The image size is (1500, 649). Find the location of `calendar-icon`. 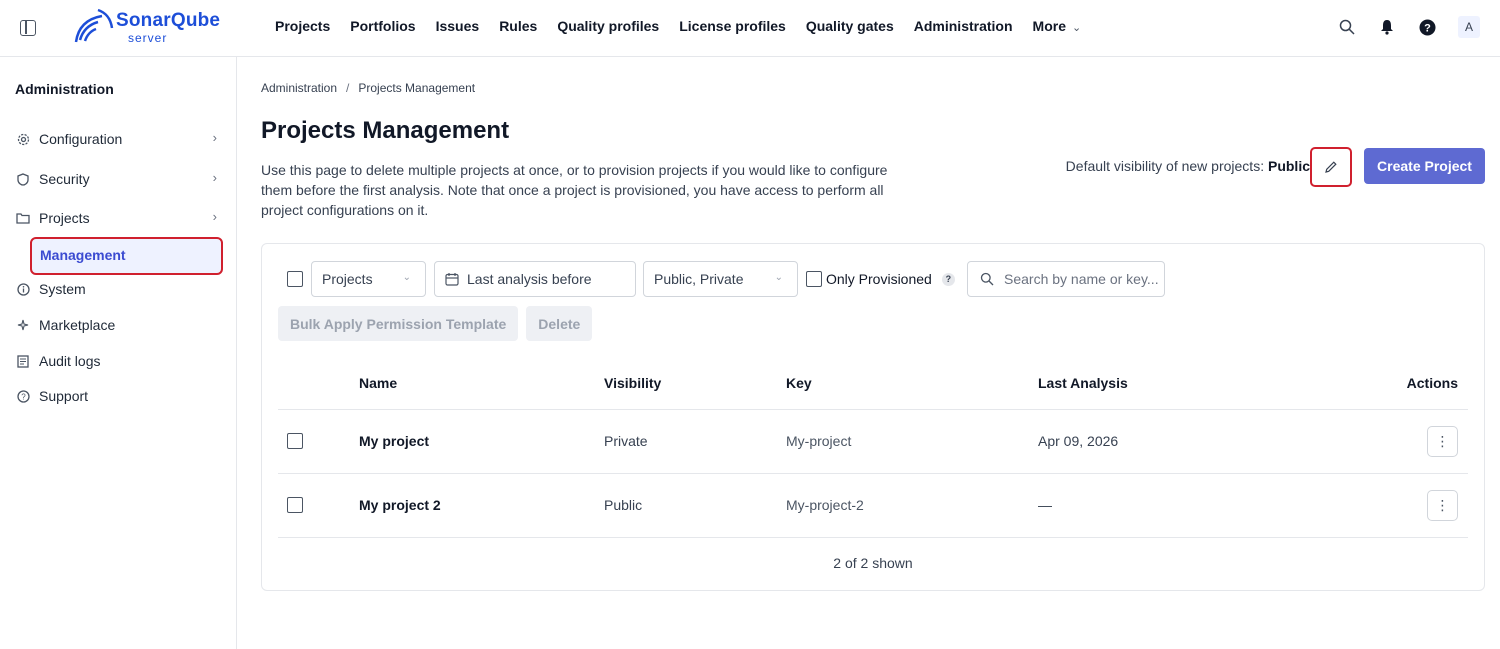

calendar-icon is located at coordinates (452, 279).